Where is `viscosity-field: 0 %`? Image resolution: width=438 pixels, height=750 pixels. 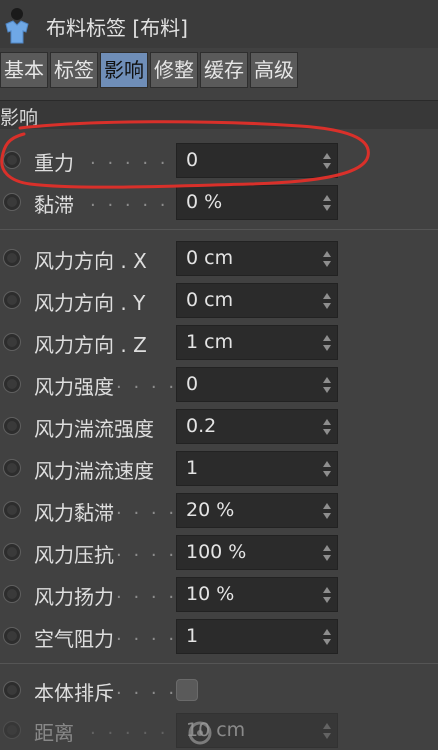
viscosity-field: 0 % is located at coordinates (257, 202).